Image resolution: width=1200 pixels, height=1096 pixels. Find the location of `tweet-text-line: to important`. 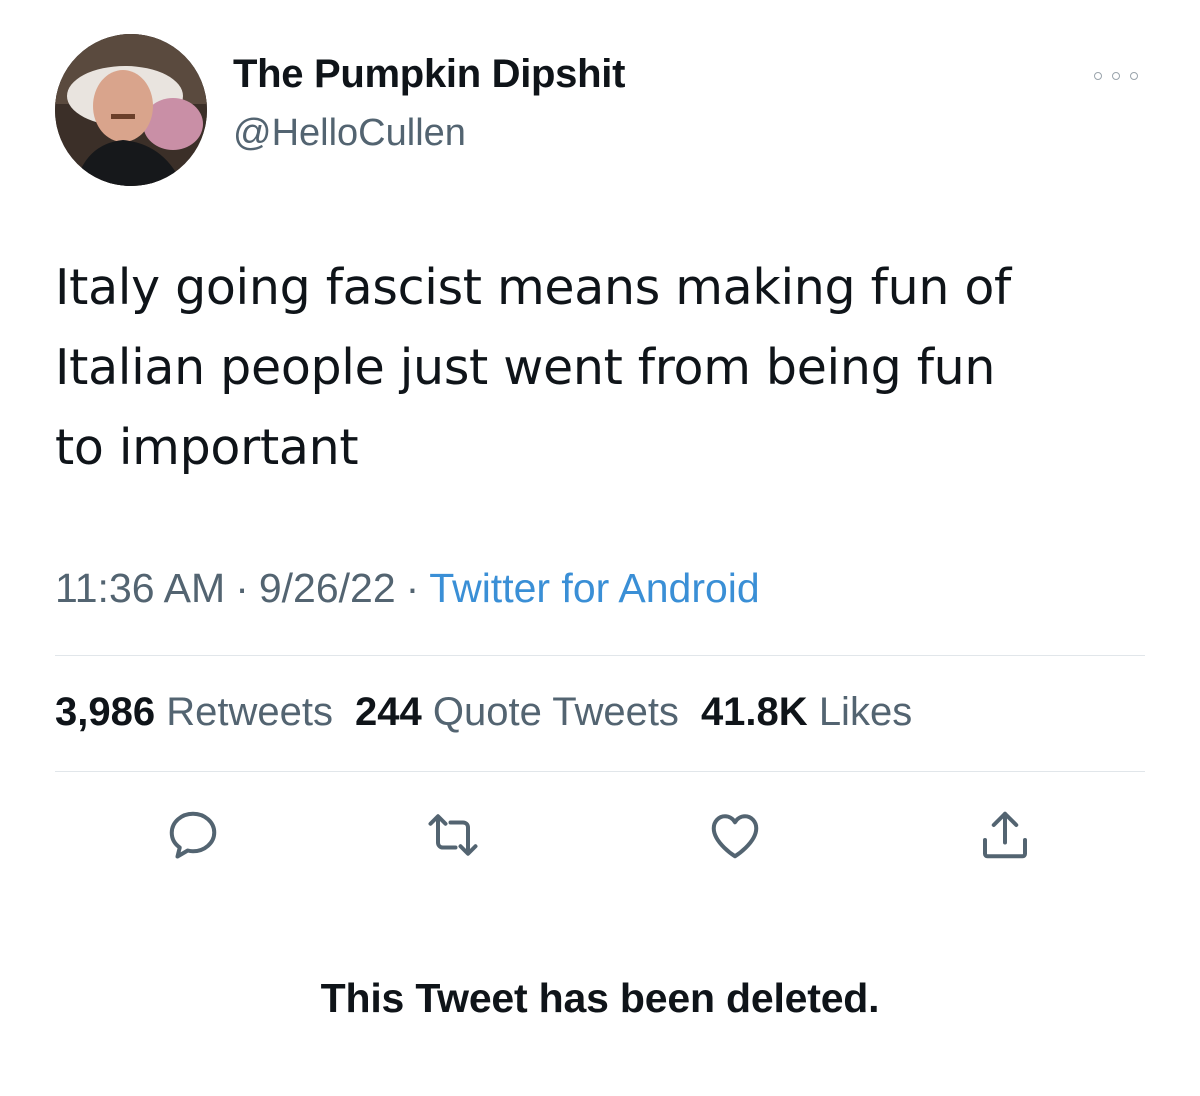

tweet-text-line: to important is located at coordinates (207, 447).